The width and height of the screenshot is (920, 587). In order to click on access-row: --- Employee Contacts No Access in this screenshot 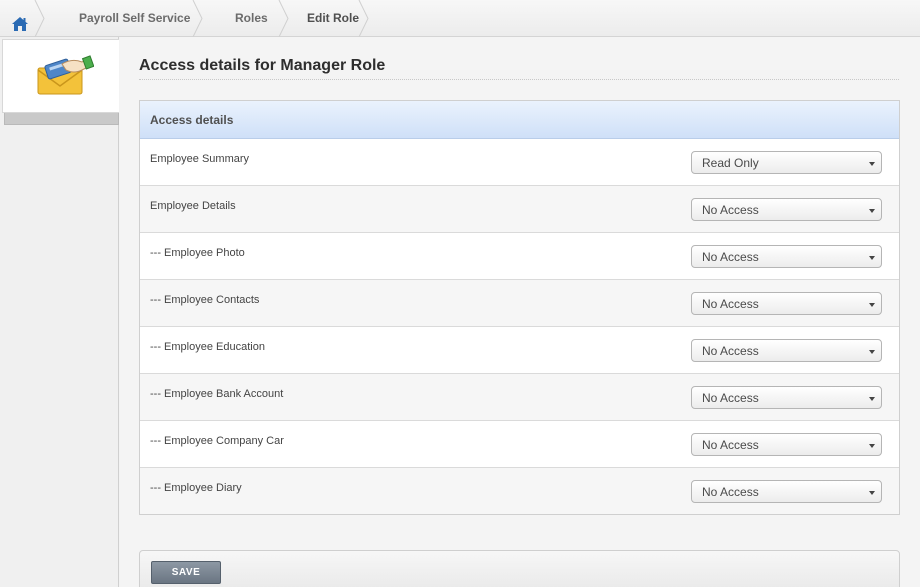, I will do `click(519, 303)`.